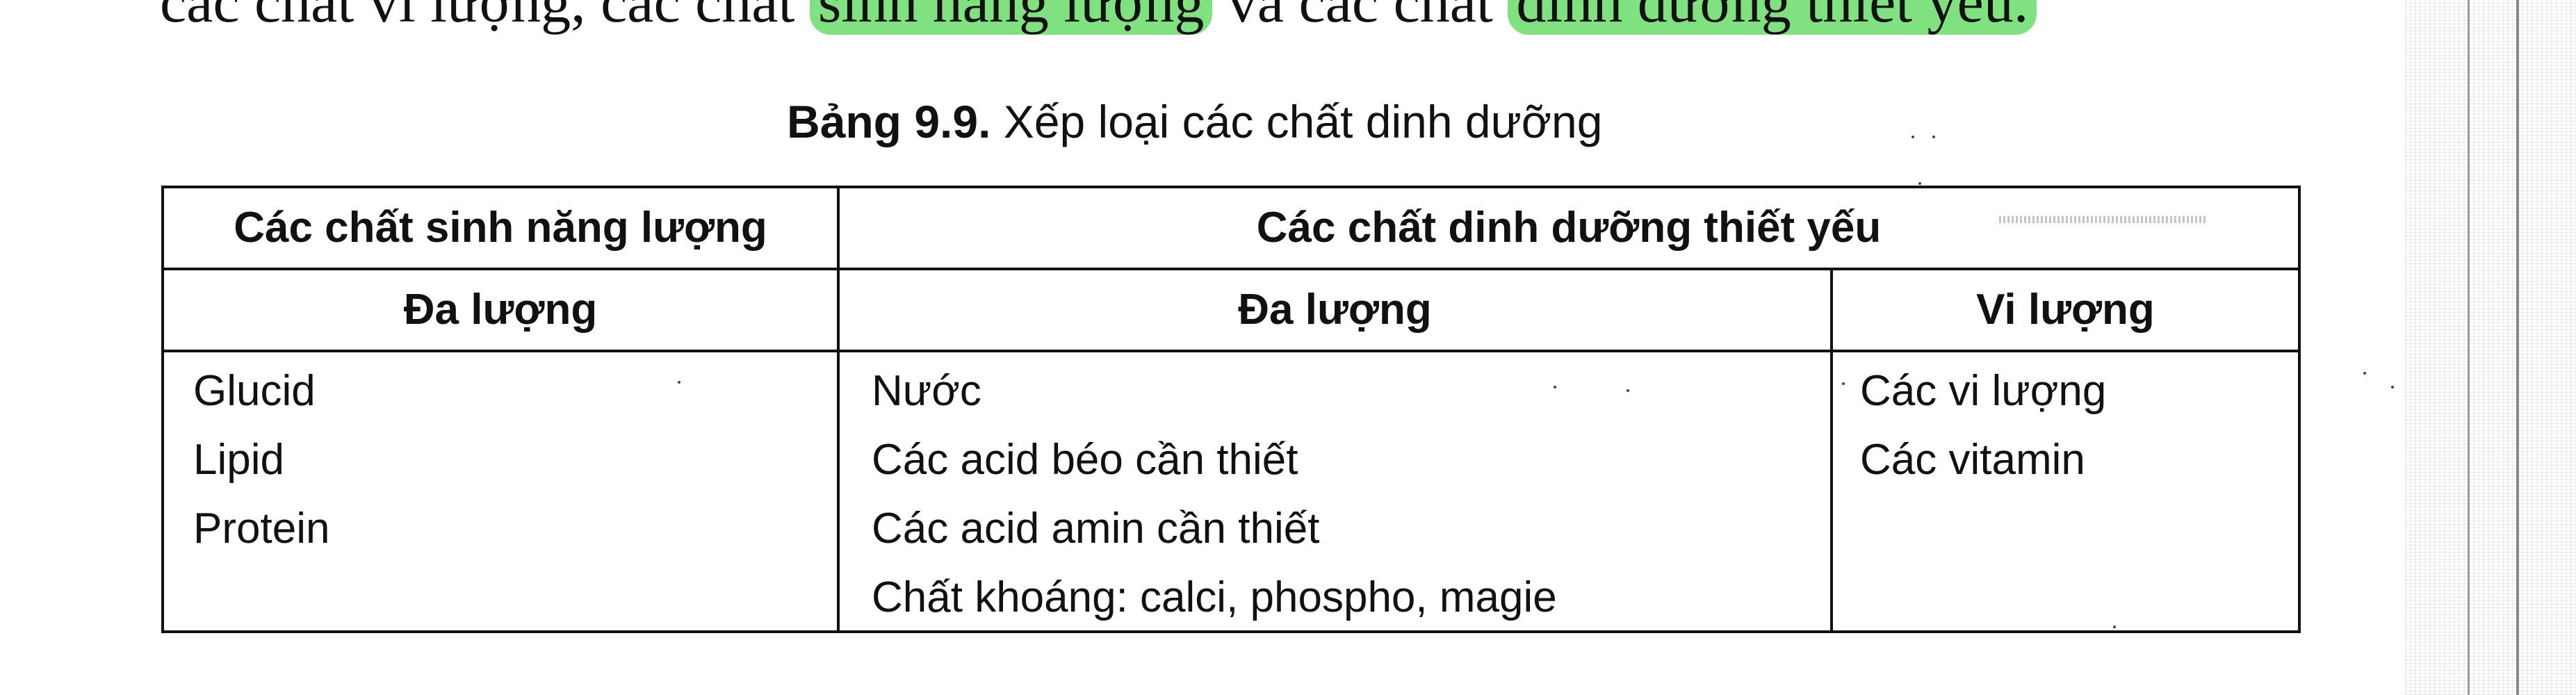 Image resolution: width=2576 pixels, height=695 pixels. Describe the element at coordinates (2065, 310) in the screenshot. I see `subheader-micro-essential: Vi lượng` at that location.